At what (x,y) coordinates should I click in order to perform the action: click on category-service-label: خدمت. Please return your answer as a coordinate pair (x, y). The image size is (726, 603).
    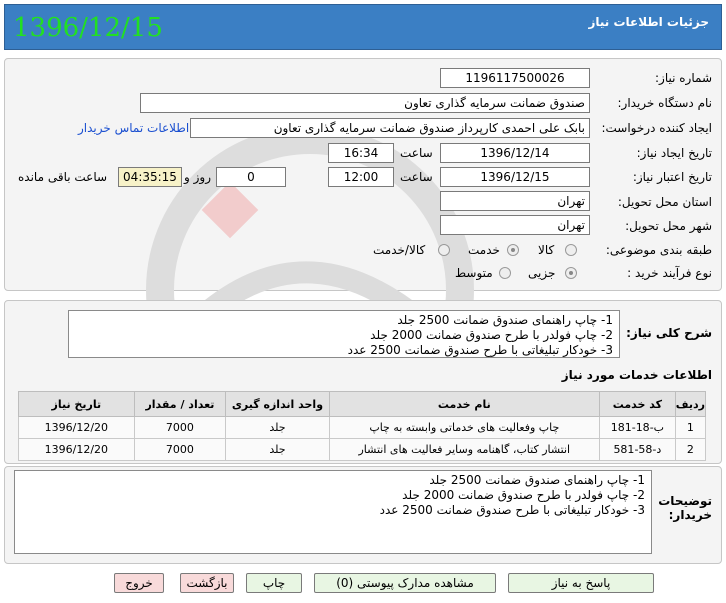
    Looking at the image, I should click on (484, 250).